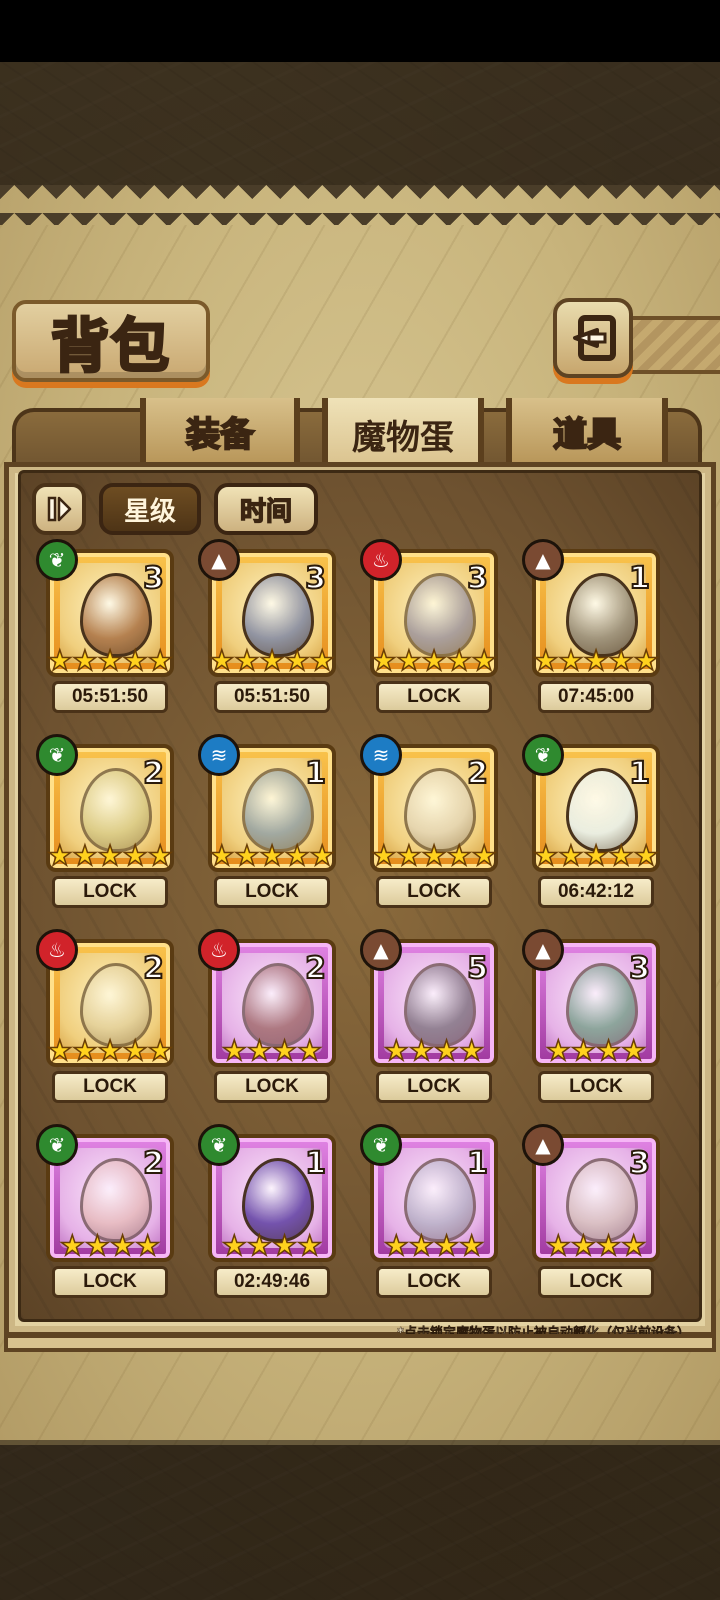 The height and width of the screenshot is (1600, 720). I want to click on egg-slot: 3 ★ ★ ★ ★ ★ ▲ 05:51:50, so click(268, 628).